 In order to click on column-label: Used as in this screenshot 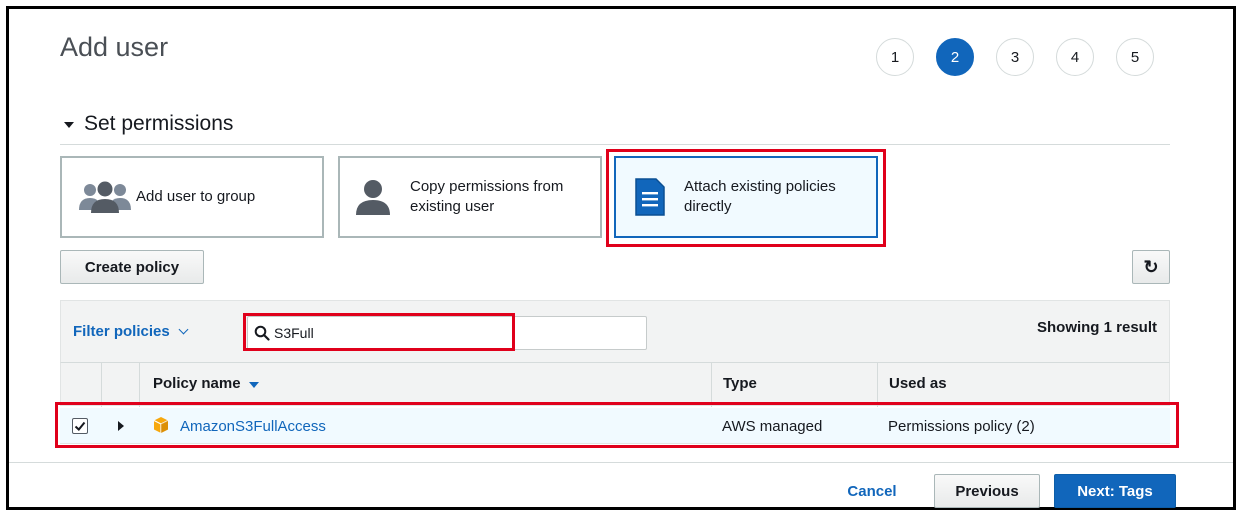, I will do `click(918, 383)`.